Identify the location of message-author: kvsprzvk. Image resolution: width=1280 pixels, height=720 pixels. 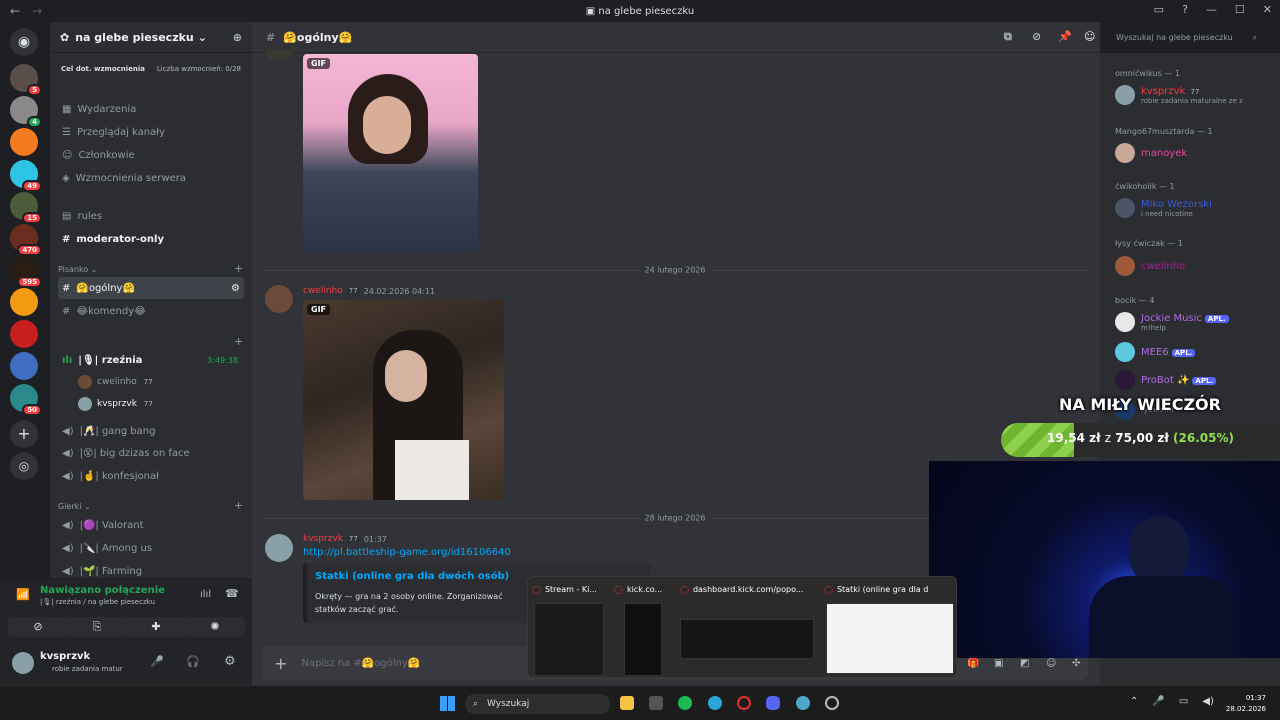
(323, 539).